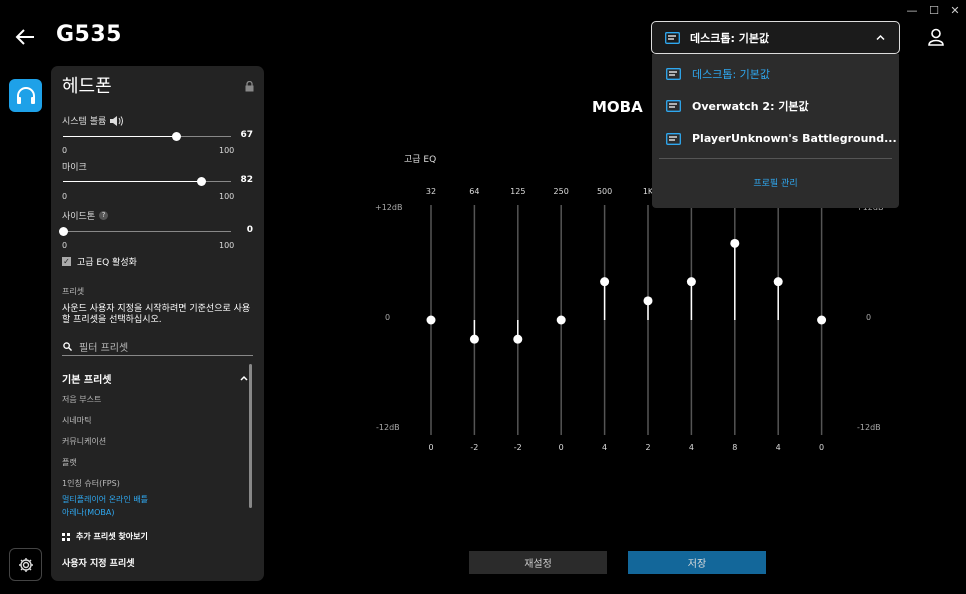  Describe the element at coordinates (246, 180) in the screenshot. I see `mic-value: 82` at that location.